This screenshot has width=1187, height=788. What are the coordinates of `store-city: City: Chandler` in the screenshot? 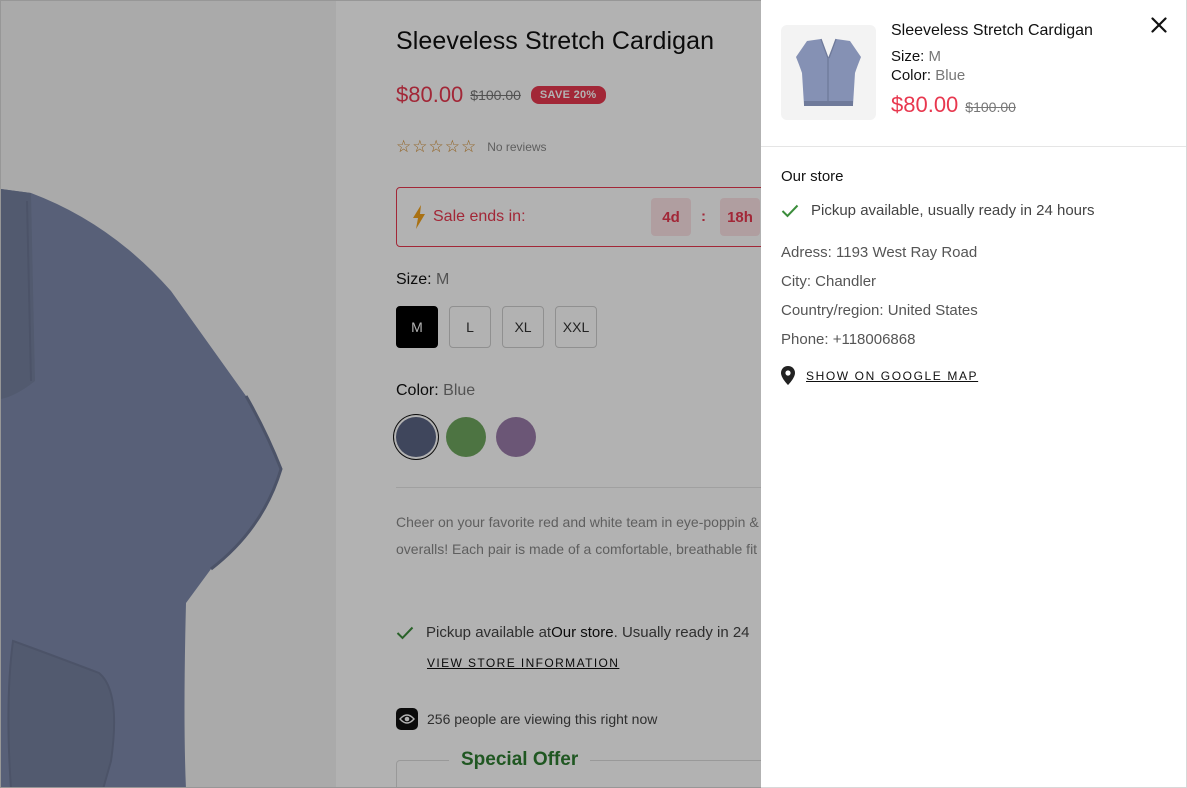 It's located at (829, 281).